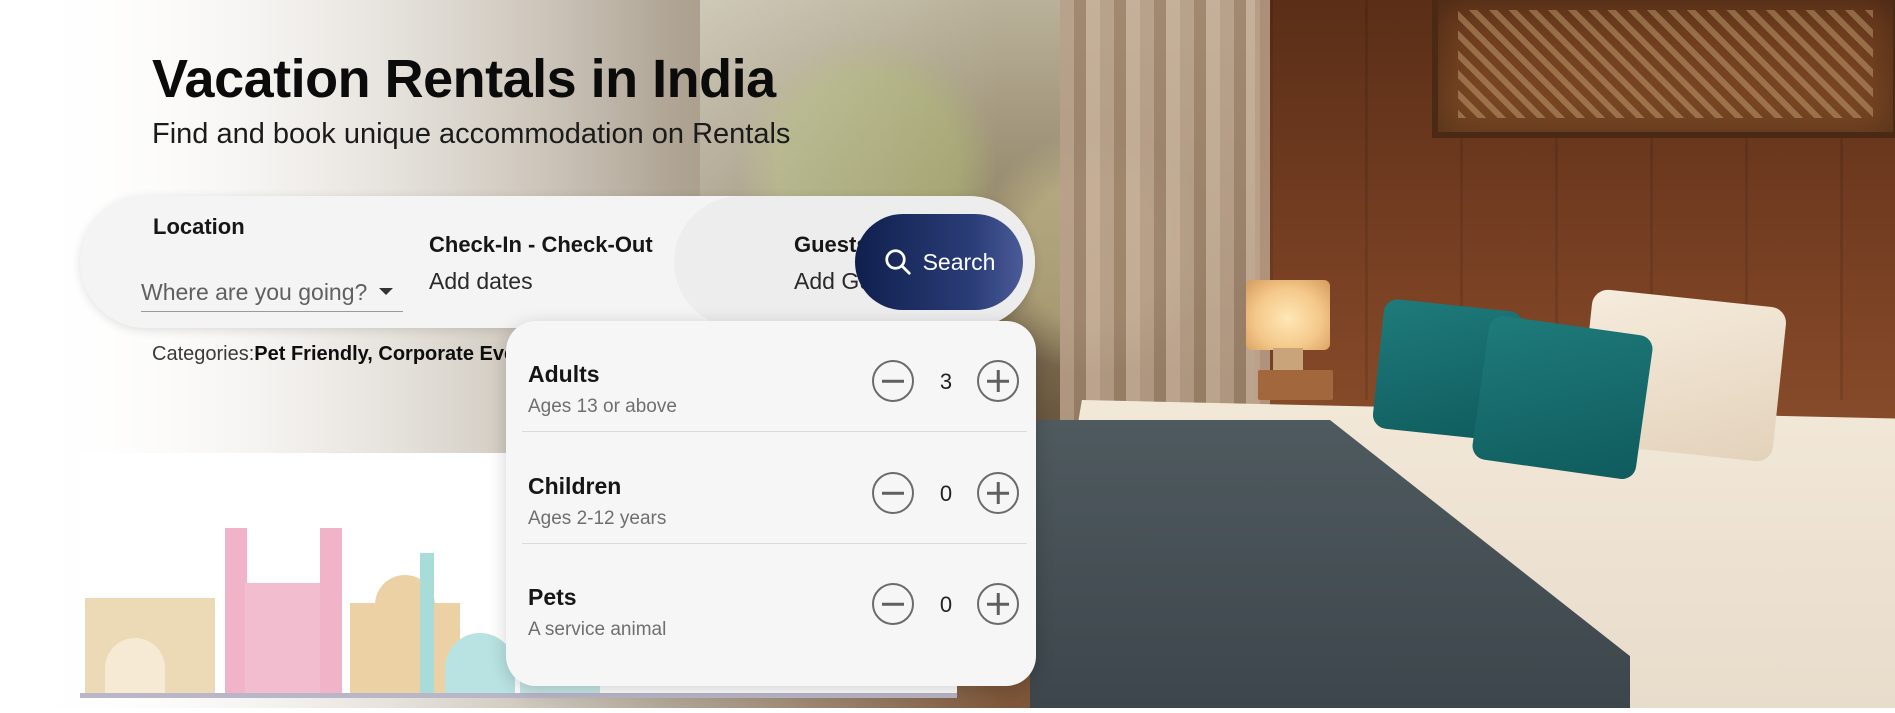  Describe the element at coordinates (480, 663) in the screenshot. I see `monument-temple` at that location.